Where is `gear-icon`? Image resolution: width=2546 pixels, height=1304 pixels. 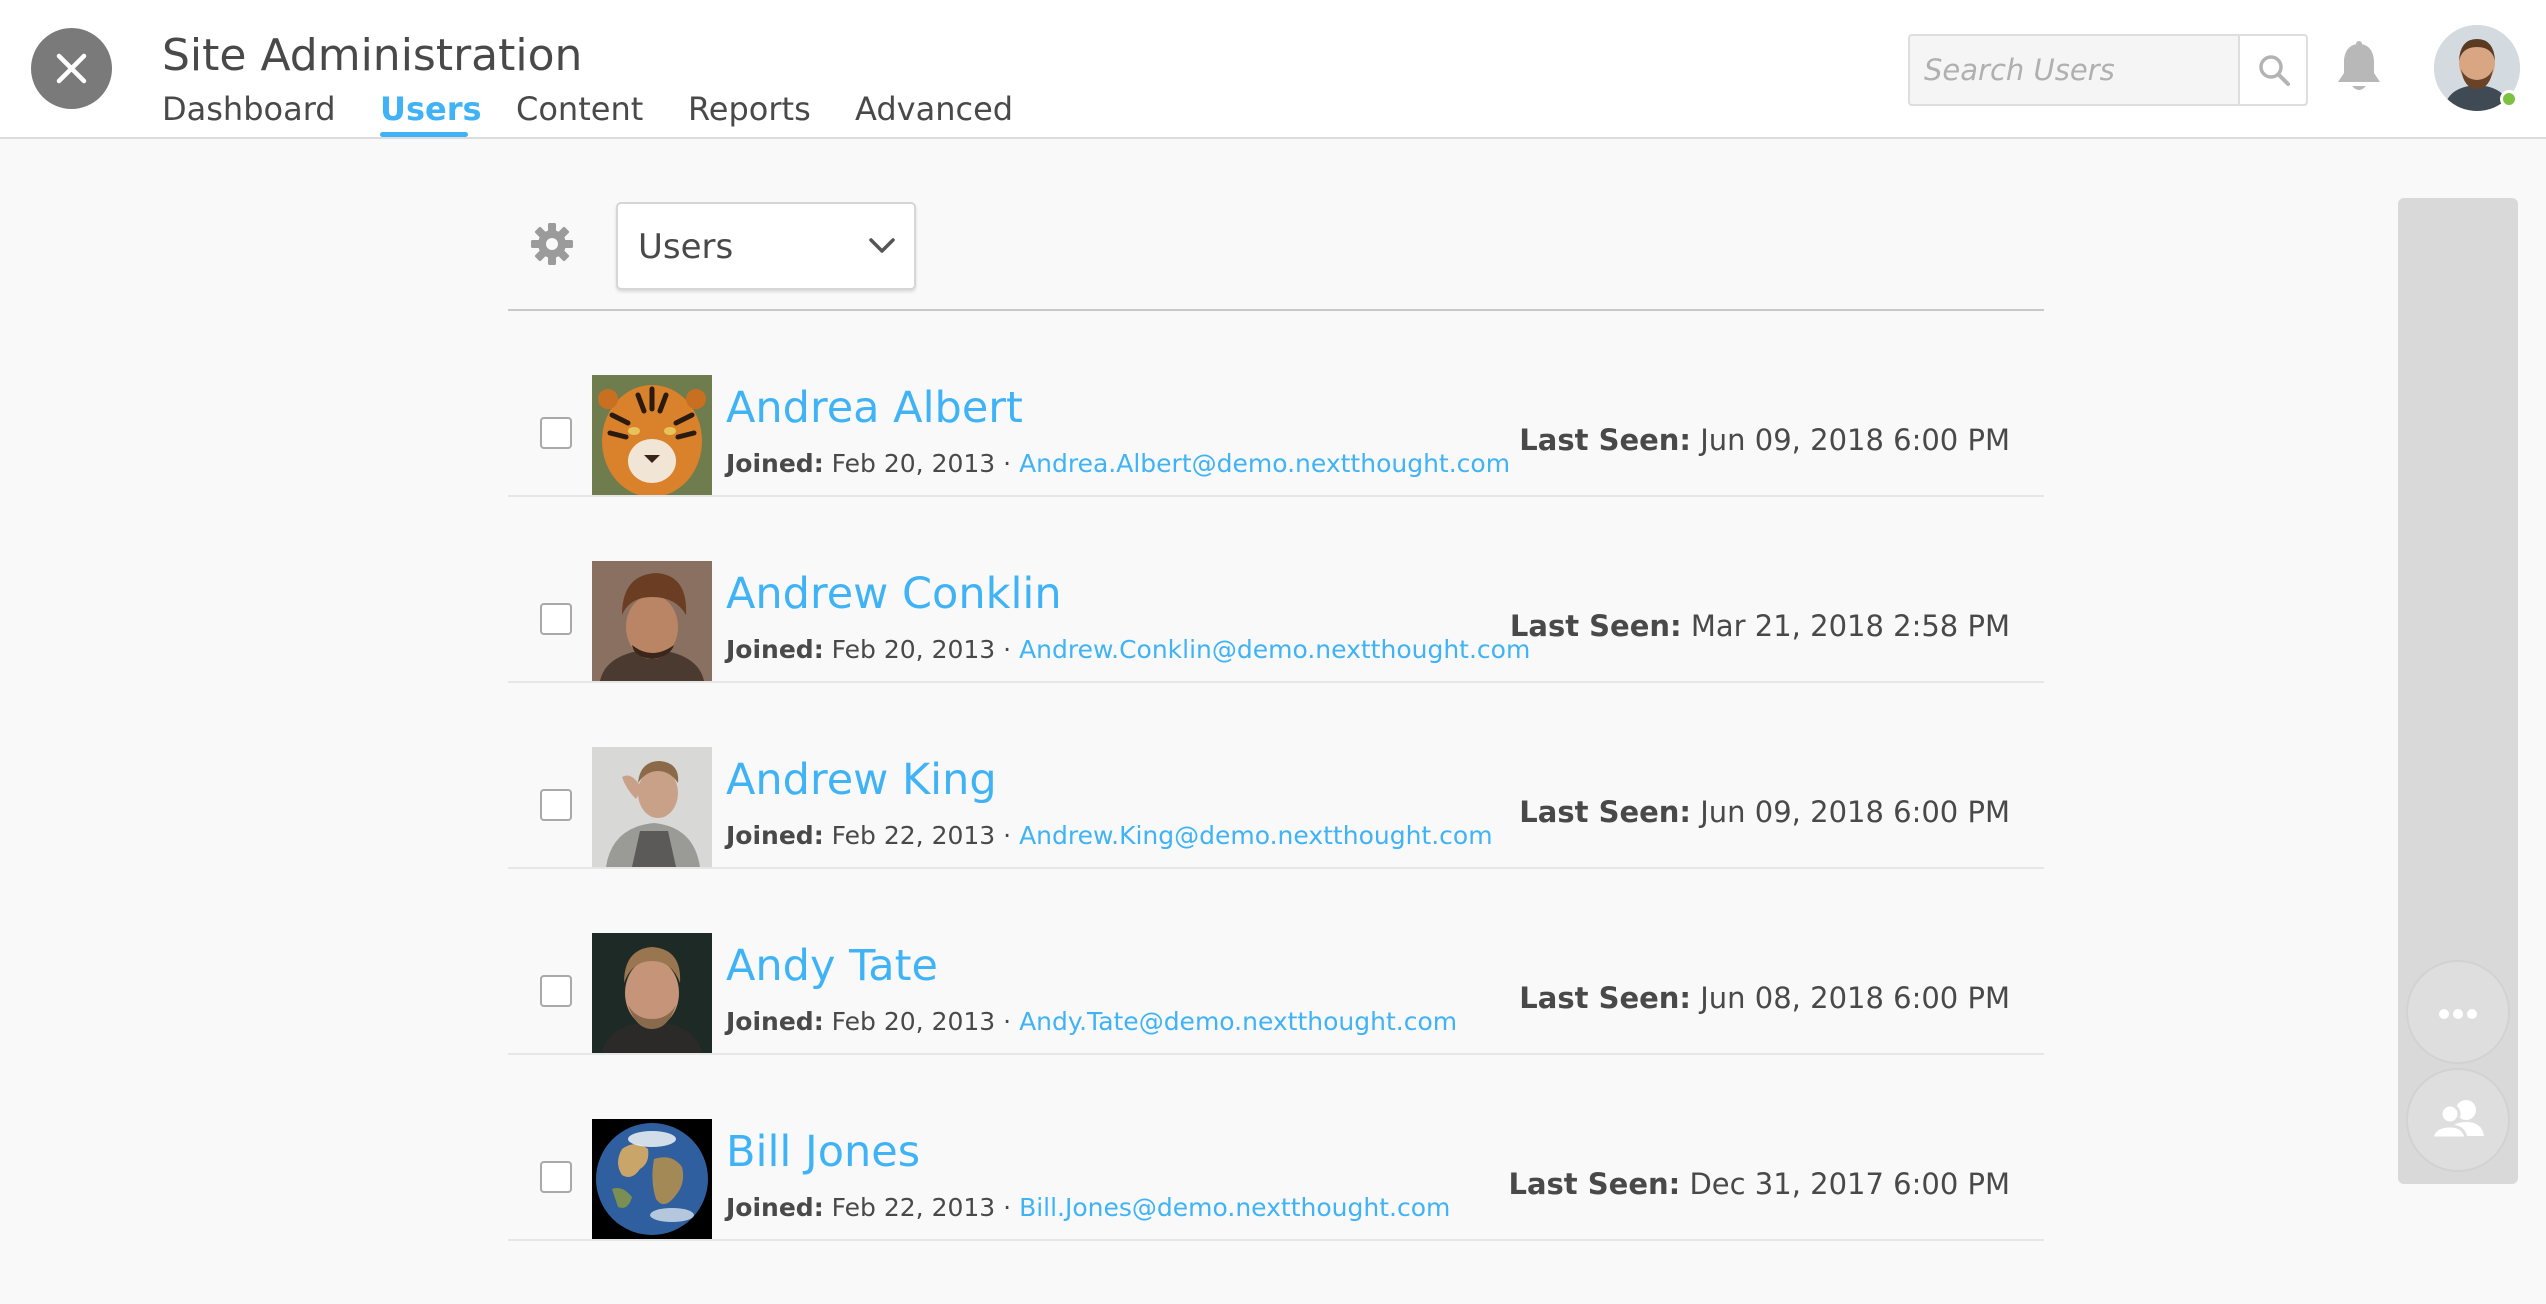 gear-icon is located at coordinates (552, 244).